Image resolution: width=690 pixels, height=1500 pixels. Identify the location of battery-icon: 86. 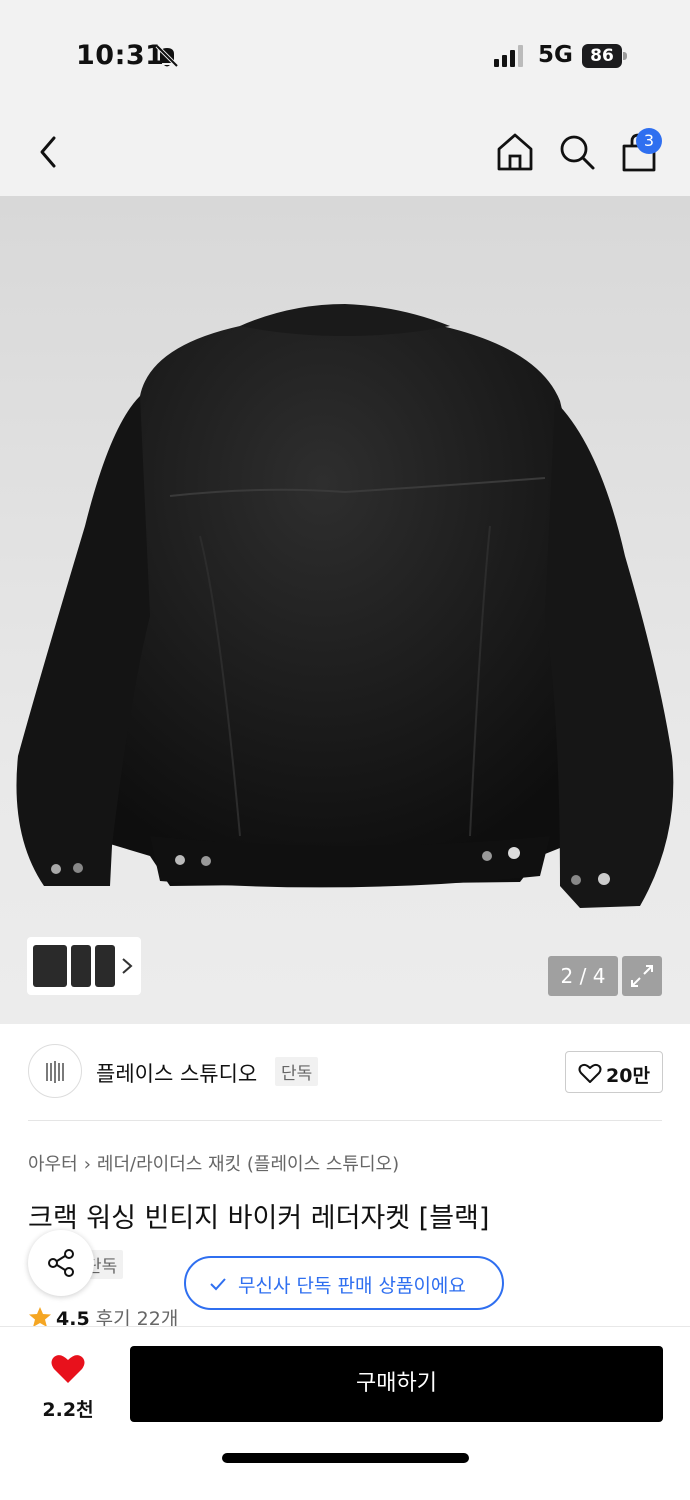
(605, 56).